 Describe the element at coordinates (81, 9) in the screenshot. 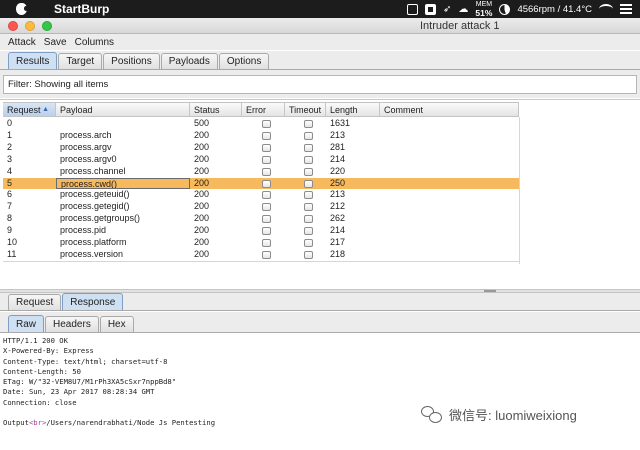

I see `app-name-menu: StartBurp` at that location.